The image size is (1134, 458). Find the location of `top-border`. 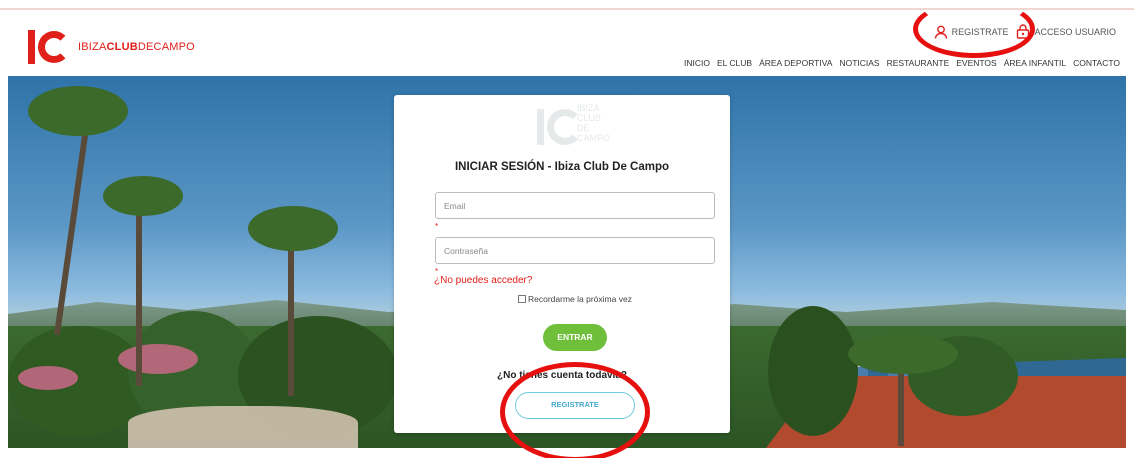

top-border is located at coordinates (567, 5).